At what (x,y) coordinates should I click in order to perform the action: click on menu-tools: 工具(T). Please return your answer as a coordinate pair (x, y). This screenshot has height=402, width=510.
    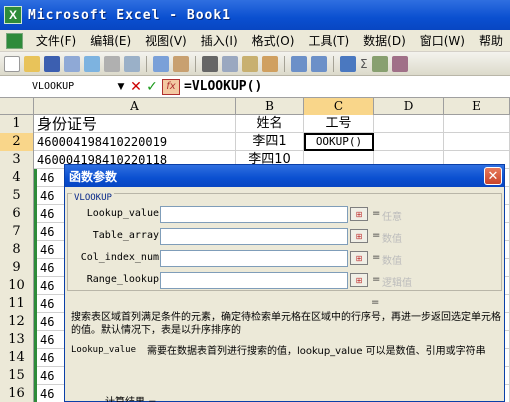
    Looking at the image, I should click on (328, 40).